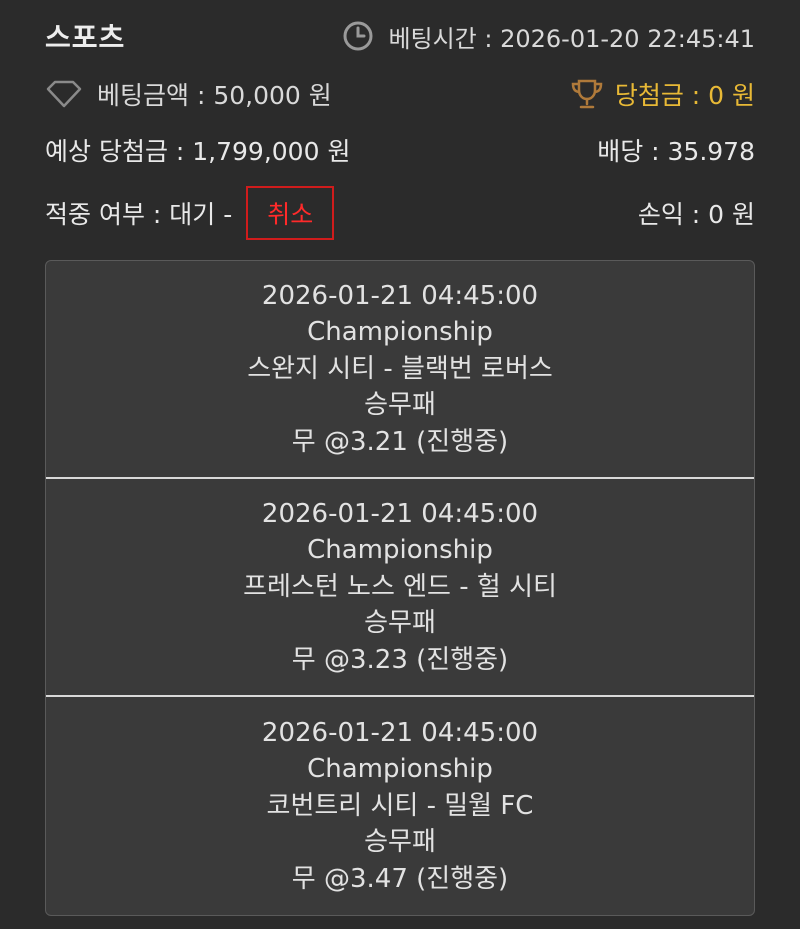 Image resolution: width=800 pixels, height=929 pixels. What do you see at coordinates (696, 214) in the screenshot?
I see `profit-loss: 손익 : 0 원` at bounding box center [696, 214].